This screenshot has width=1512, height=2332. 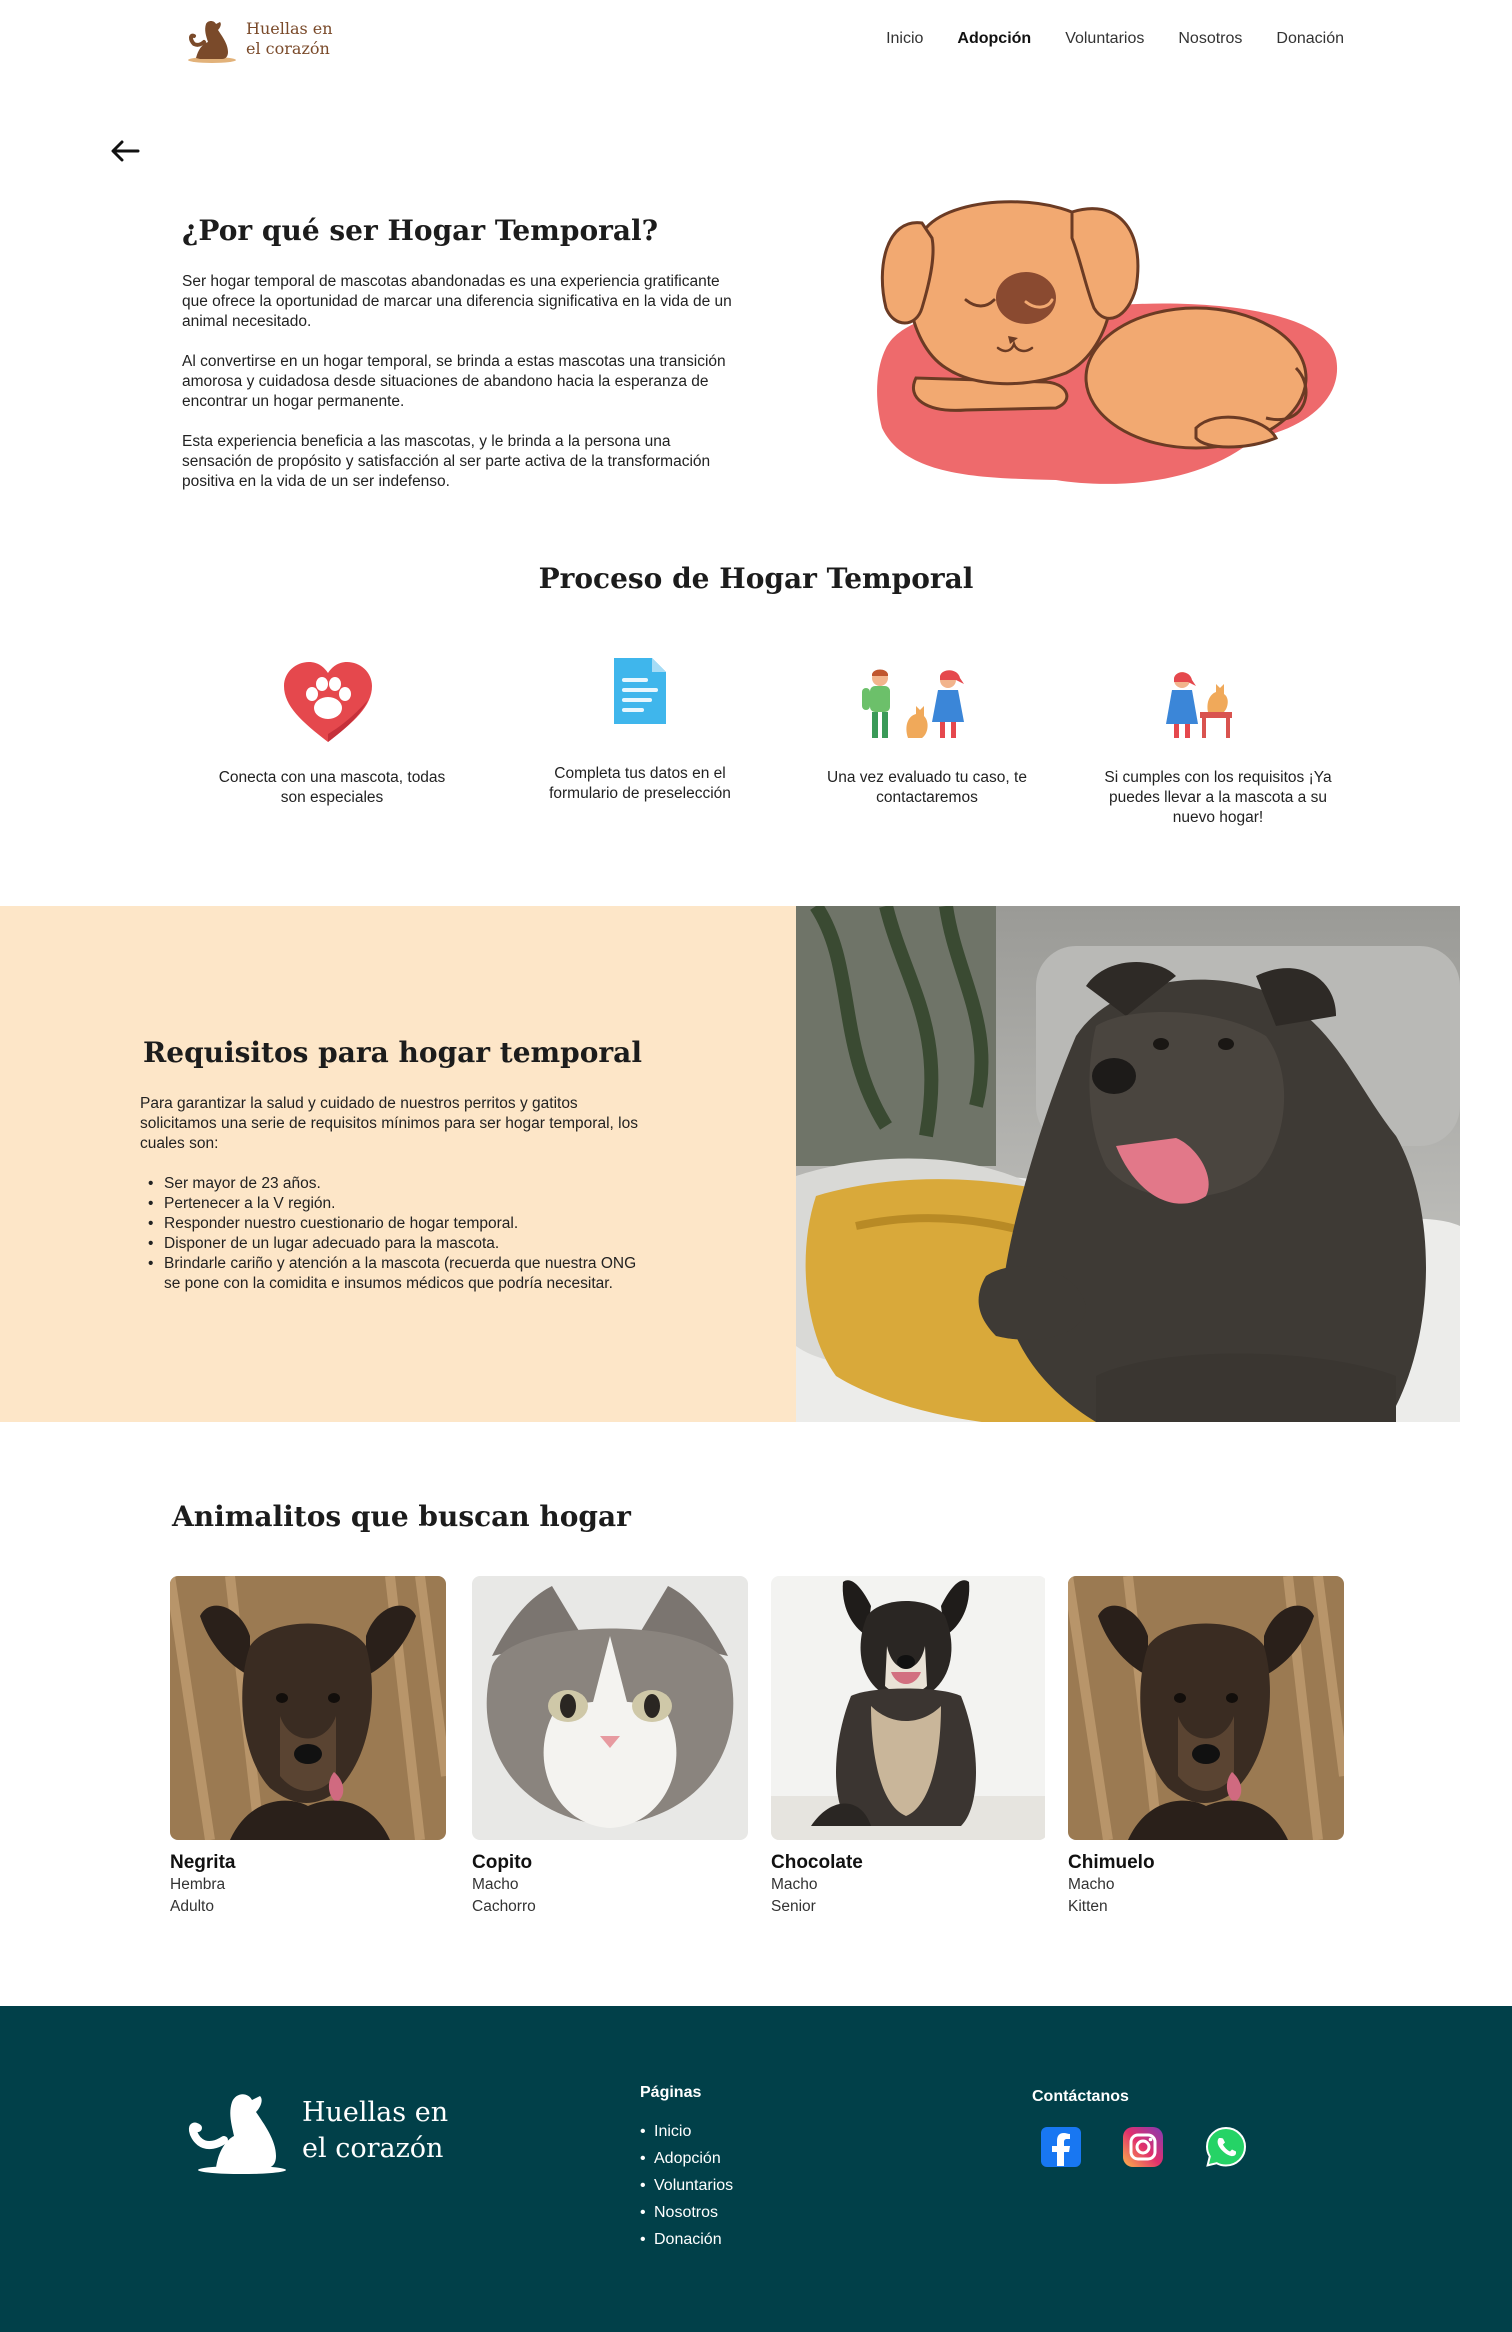 I want to click on animal-name: Chocolate, so click(x=817, y=1862).